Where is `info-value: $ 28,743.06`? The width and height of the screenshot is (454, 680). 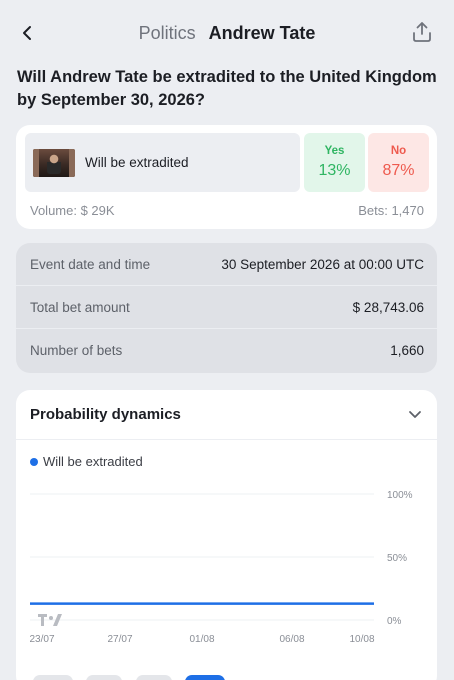
info-value: $ 28,743.06 is located at coordinates (388, 307).